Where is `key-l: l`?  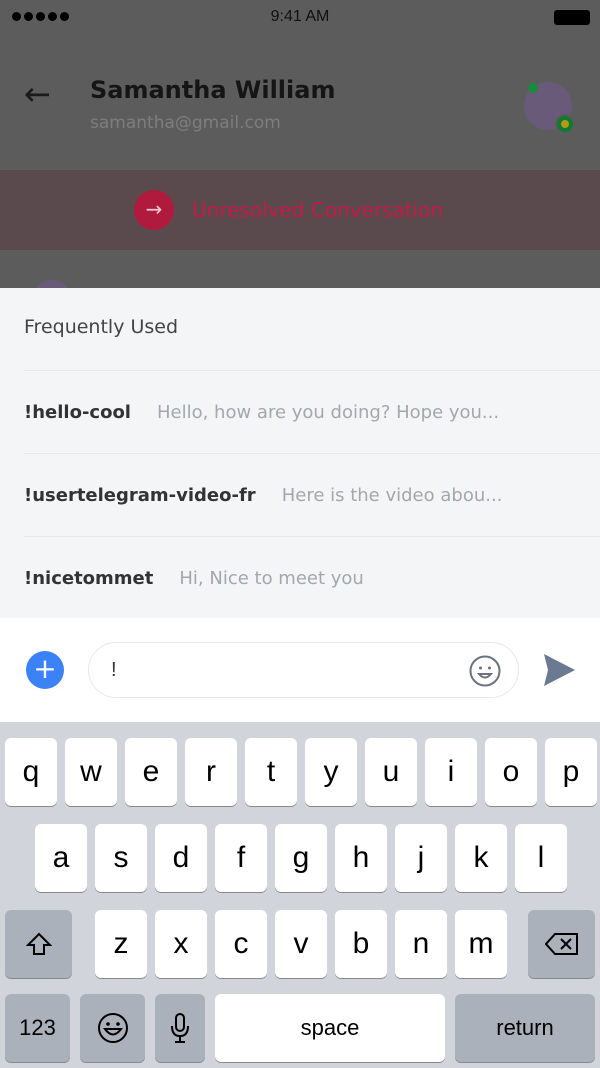 key-l: l is located at coordinates (541, 858).